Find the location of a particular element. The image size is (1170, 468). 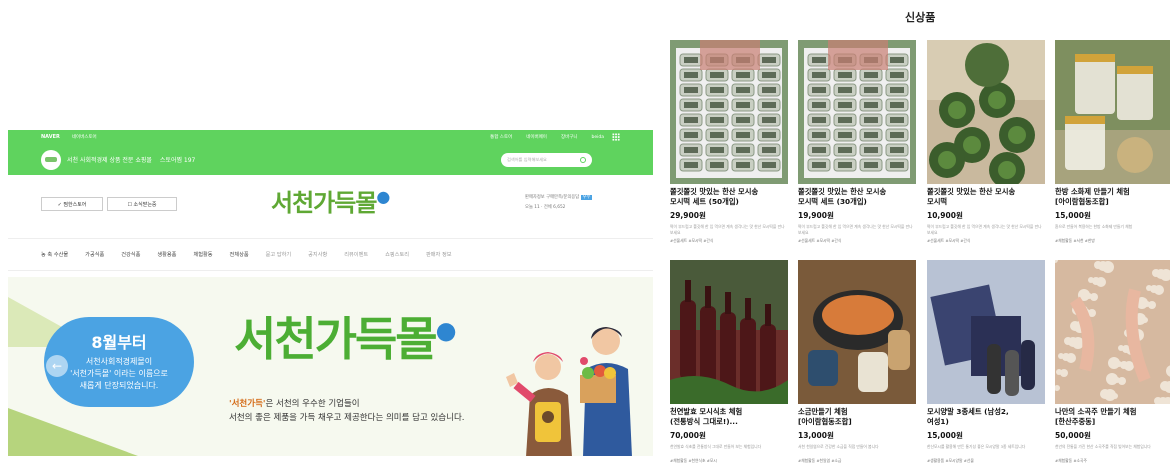

store-logo: 서천가득몰● is located at coordinates (330, 200).